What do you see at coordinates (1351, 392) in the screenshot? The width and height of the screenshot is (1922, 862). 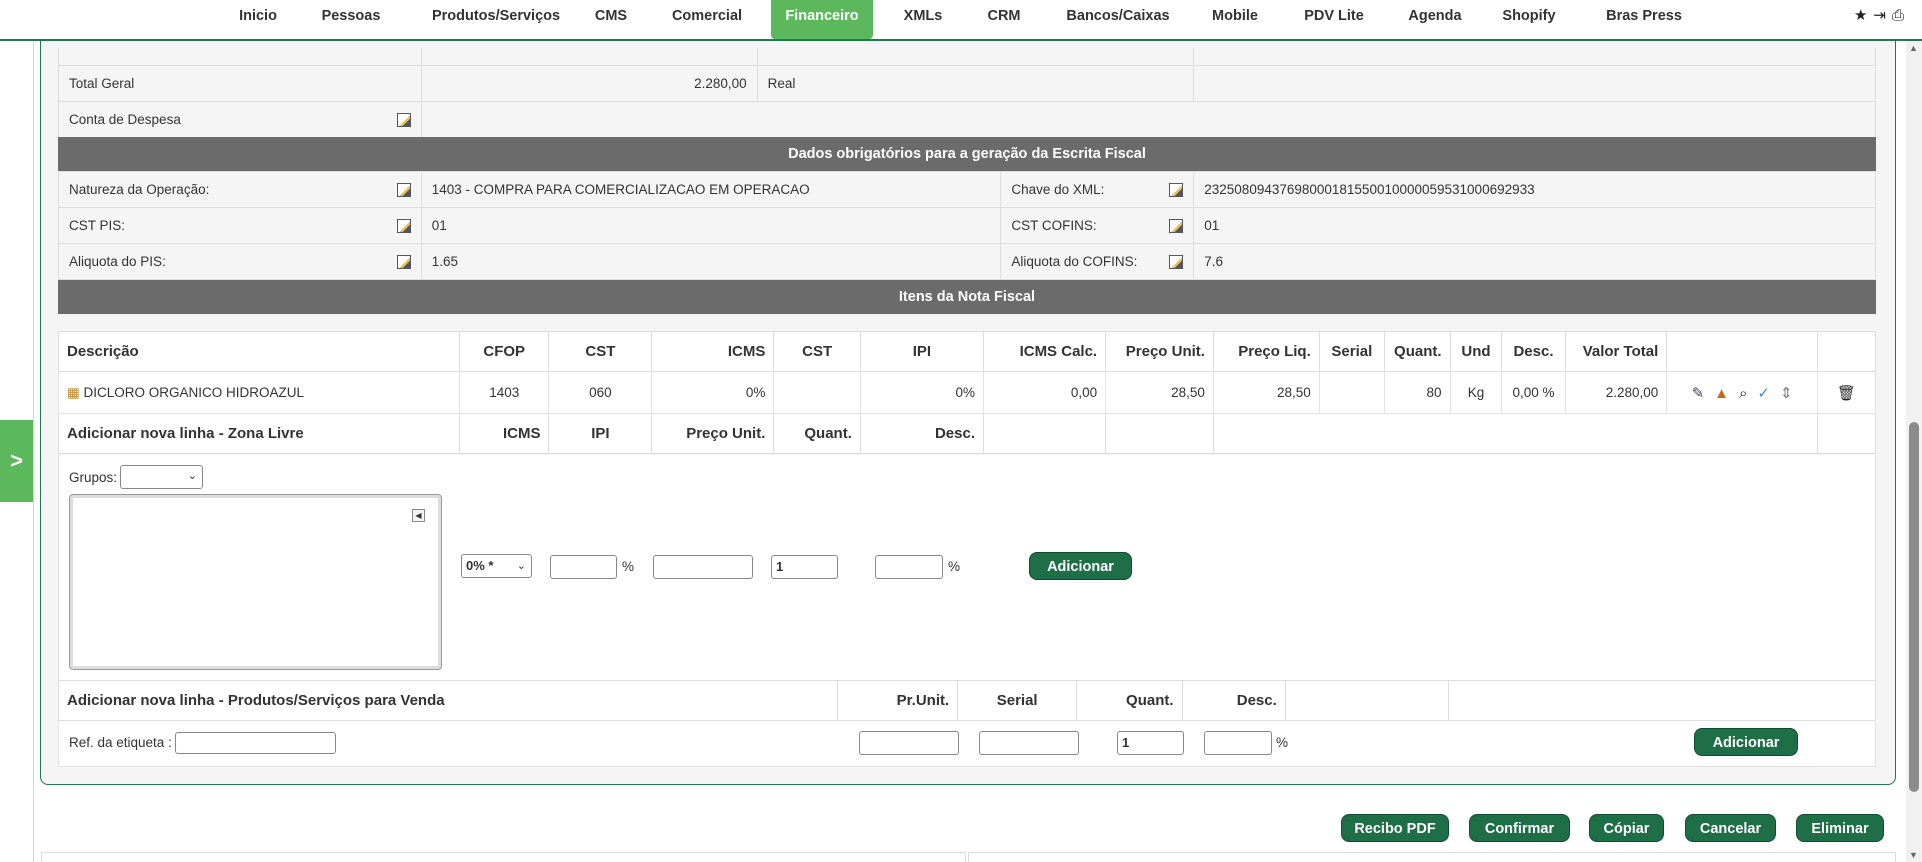 I see `item-serial` at bounding box center [1351, 392].